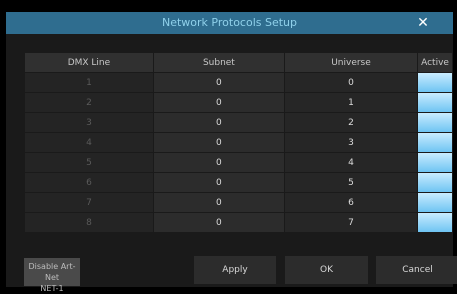  I want to click on column-header-active: Active, so click(435, 62).